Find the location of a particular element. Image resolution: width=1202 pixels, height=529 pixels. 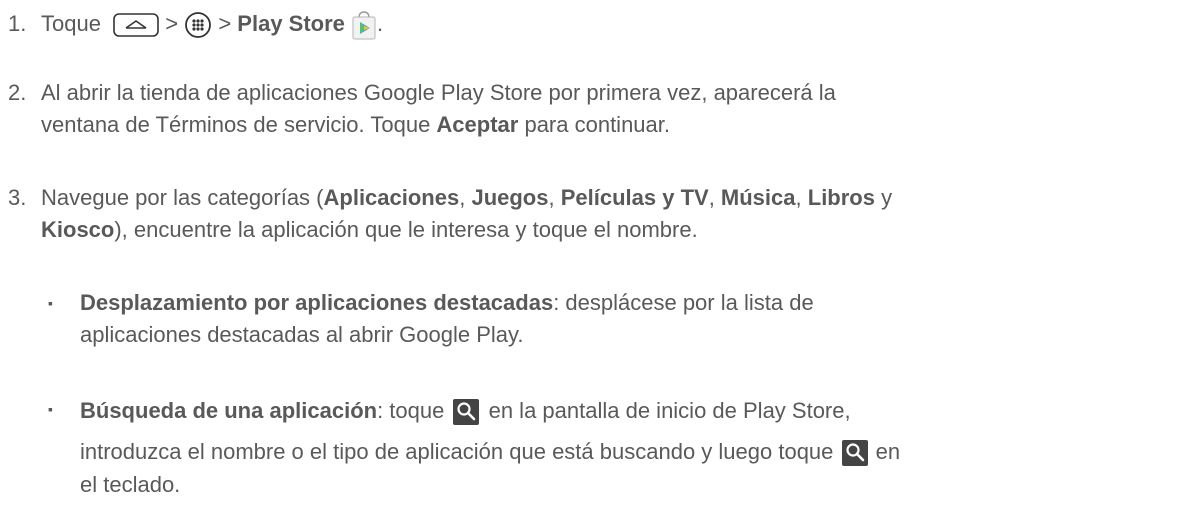

category-kiosk: Kiosco is located at coordinates (78, 229).